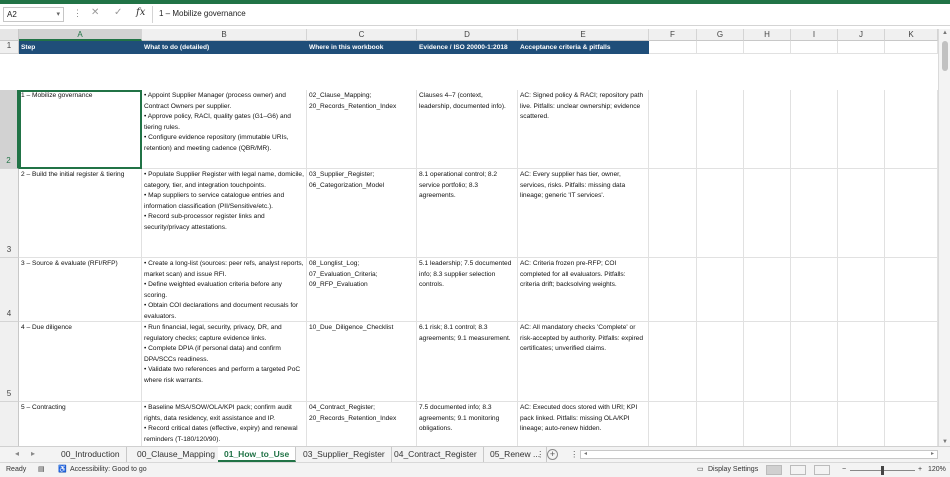 The width and height of the screenshot is (950, 477). What do you see at coordinates (911, 35) in the screenshot?
I see `column-header: K` at bounding box center [911, 35].